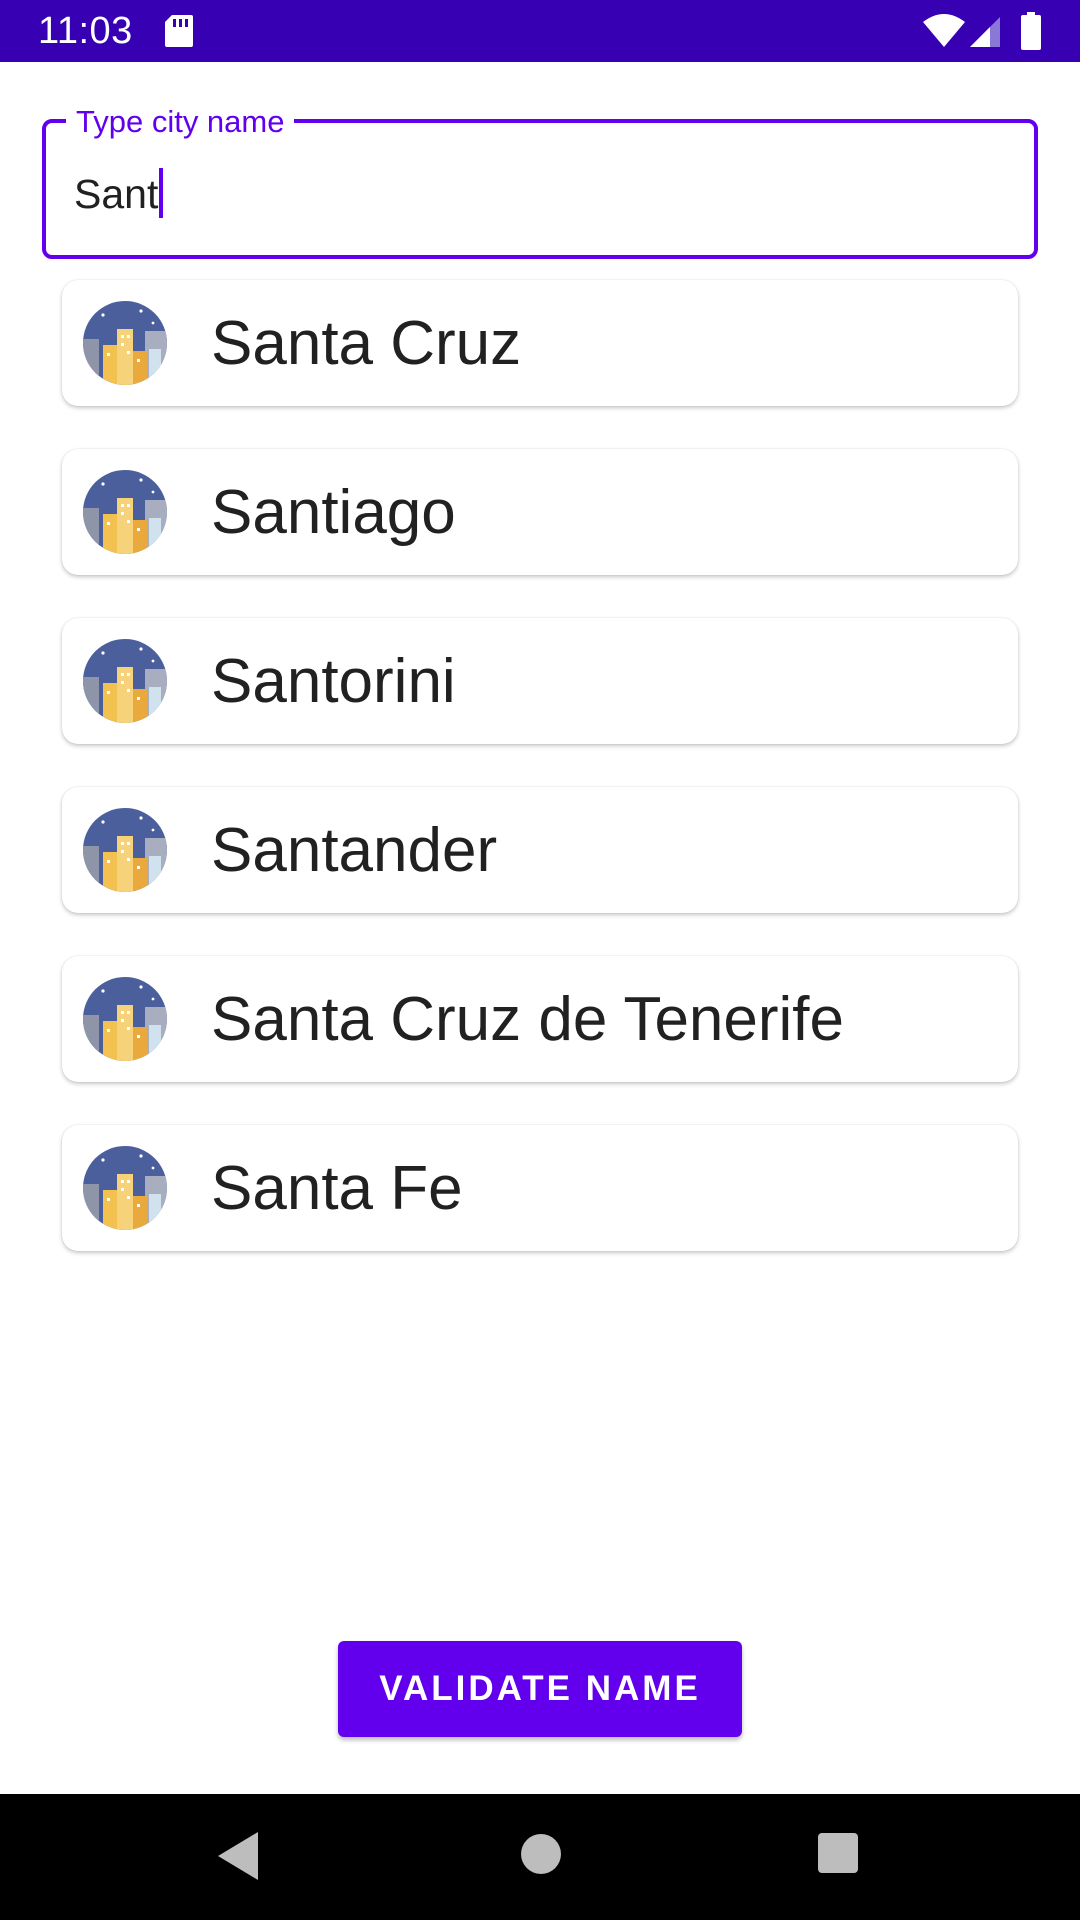 The width and height of the screenshot is (1080, 1920). I want to click on city-name-label: Santa Fe, so click(337, 1188).